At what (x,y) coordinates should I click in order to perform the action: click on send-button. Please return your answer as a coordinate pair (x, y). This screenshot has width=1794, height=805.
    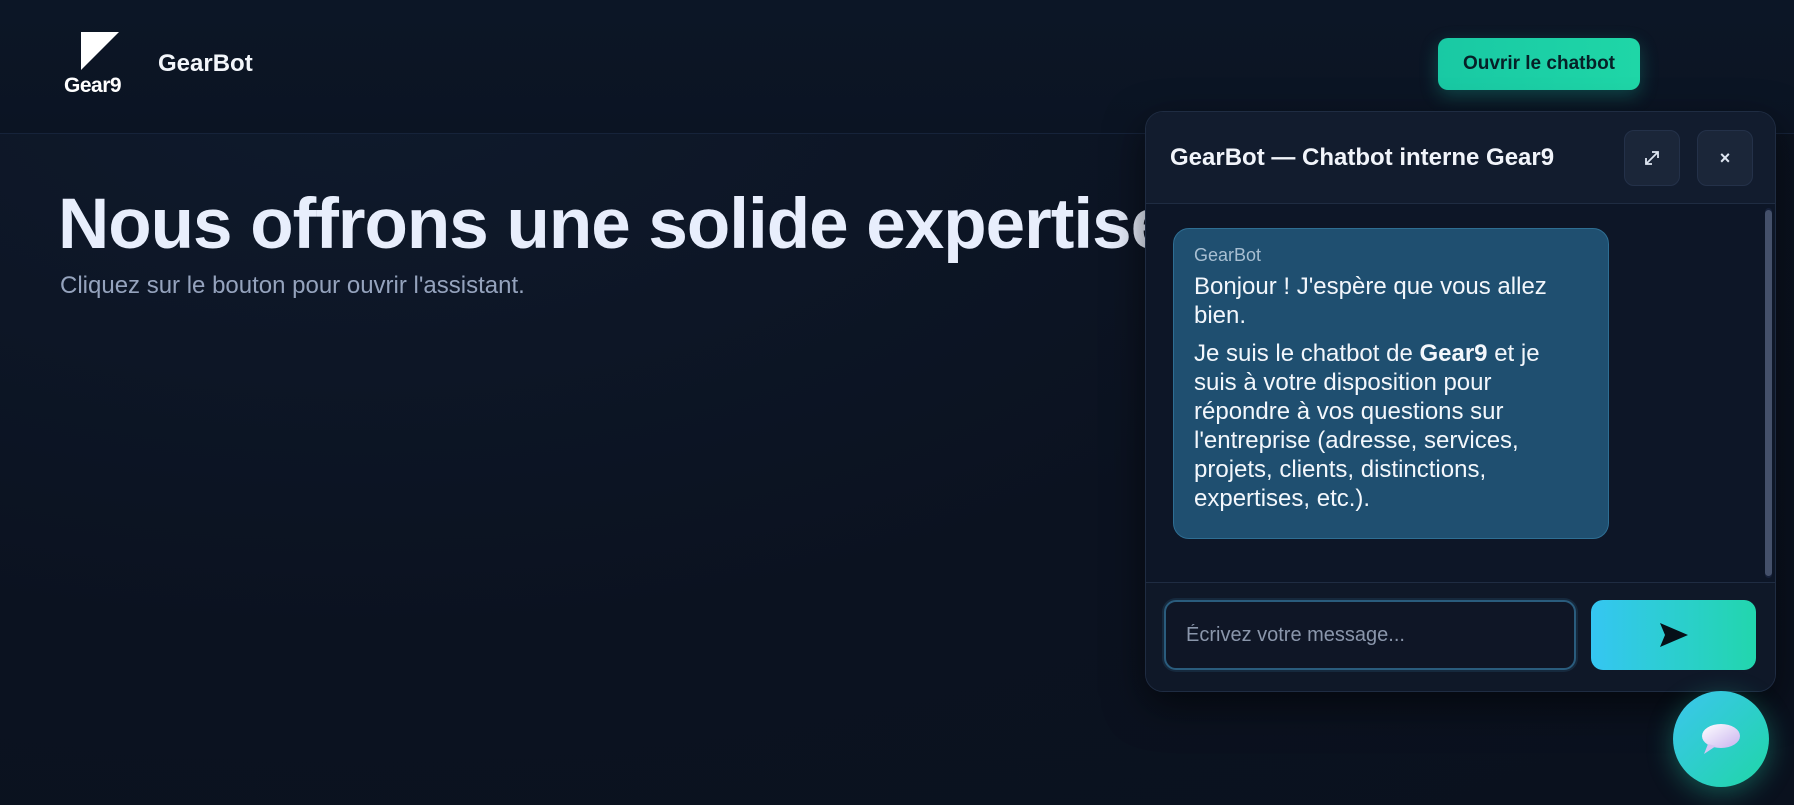
    Looking at the image, I should click on (1673, 635).